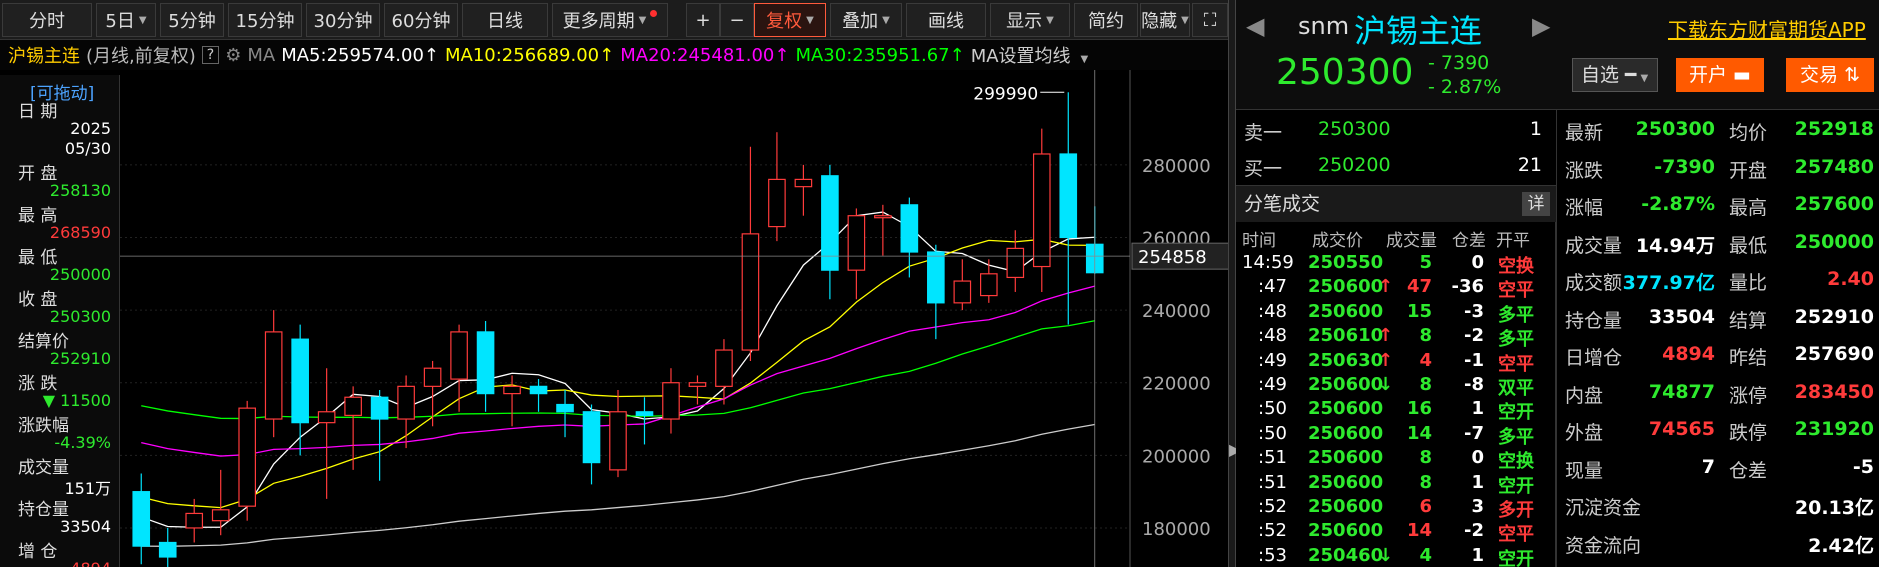 The width and height of the screenshot is (1879, 567). What do you see at coordinates (1346, 360) in the screenshot?
I see `trade-price: 250630` at bounding box center [1346, 360].